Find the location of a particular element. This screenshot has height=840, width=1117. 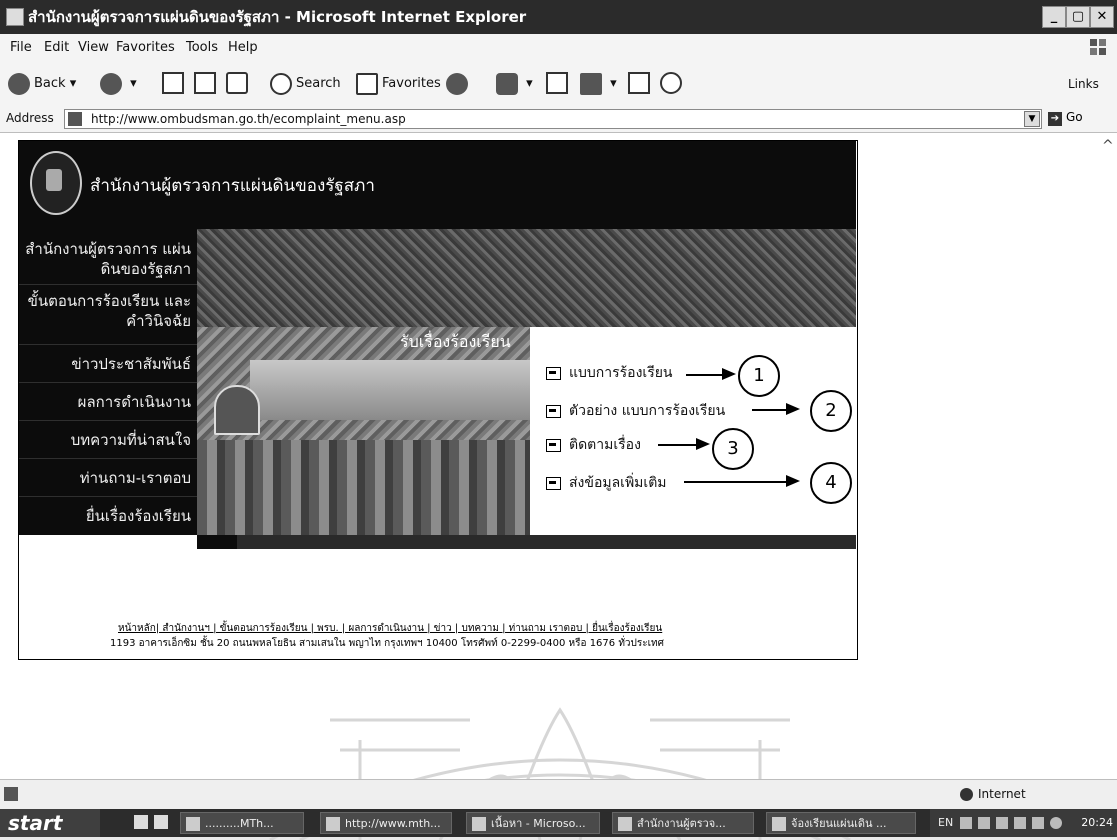

back-label: Back is located at coordinates (50, 83).